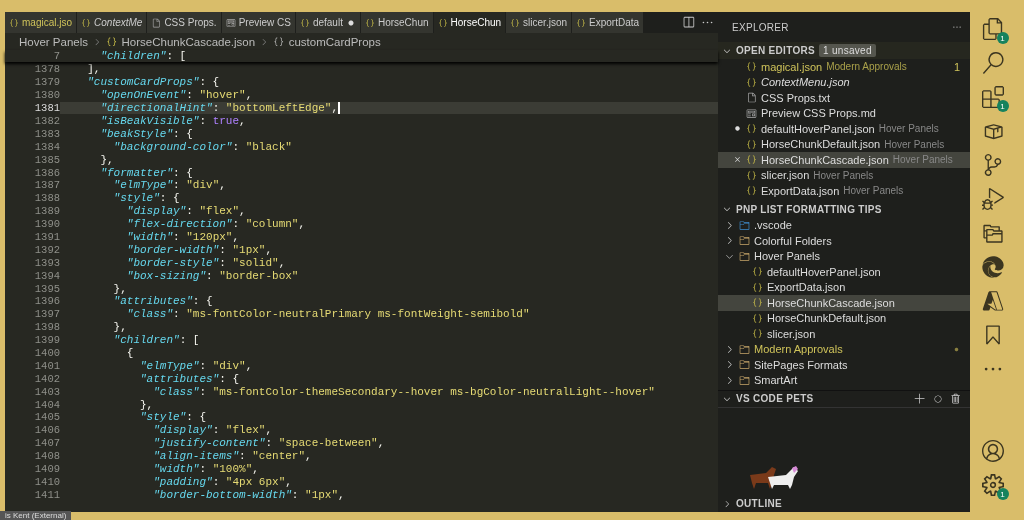 Image resolution: width=1024 pixels, height=520 pixels. I want to click on line-number: 1389, so click(47, 211).